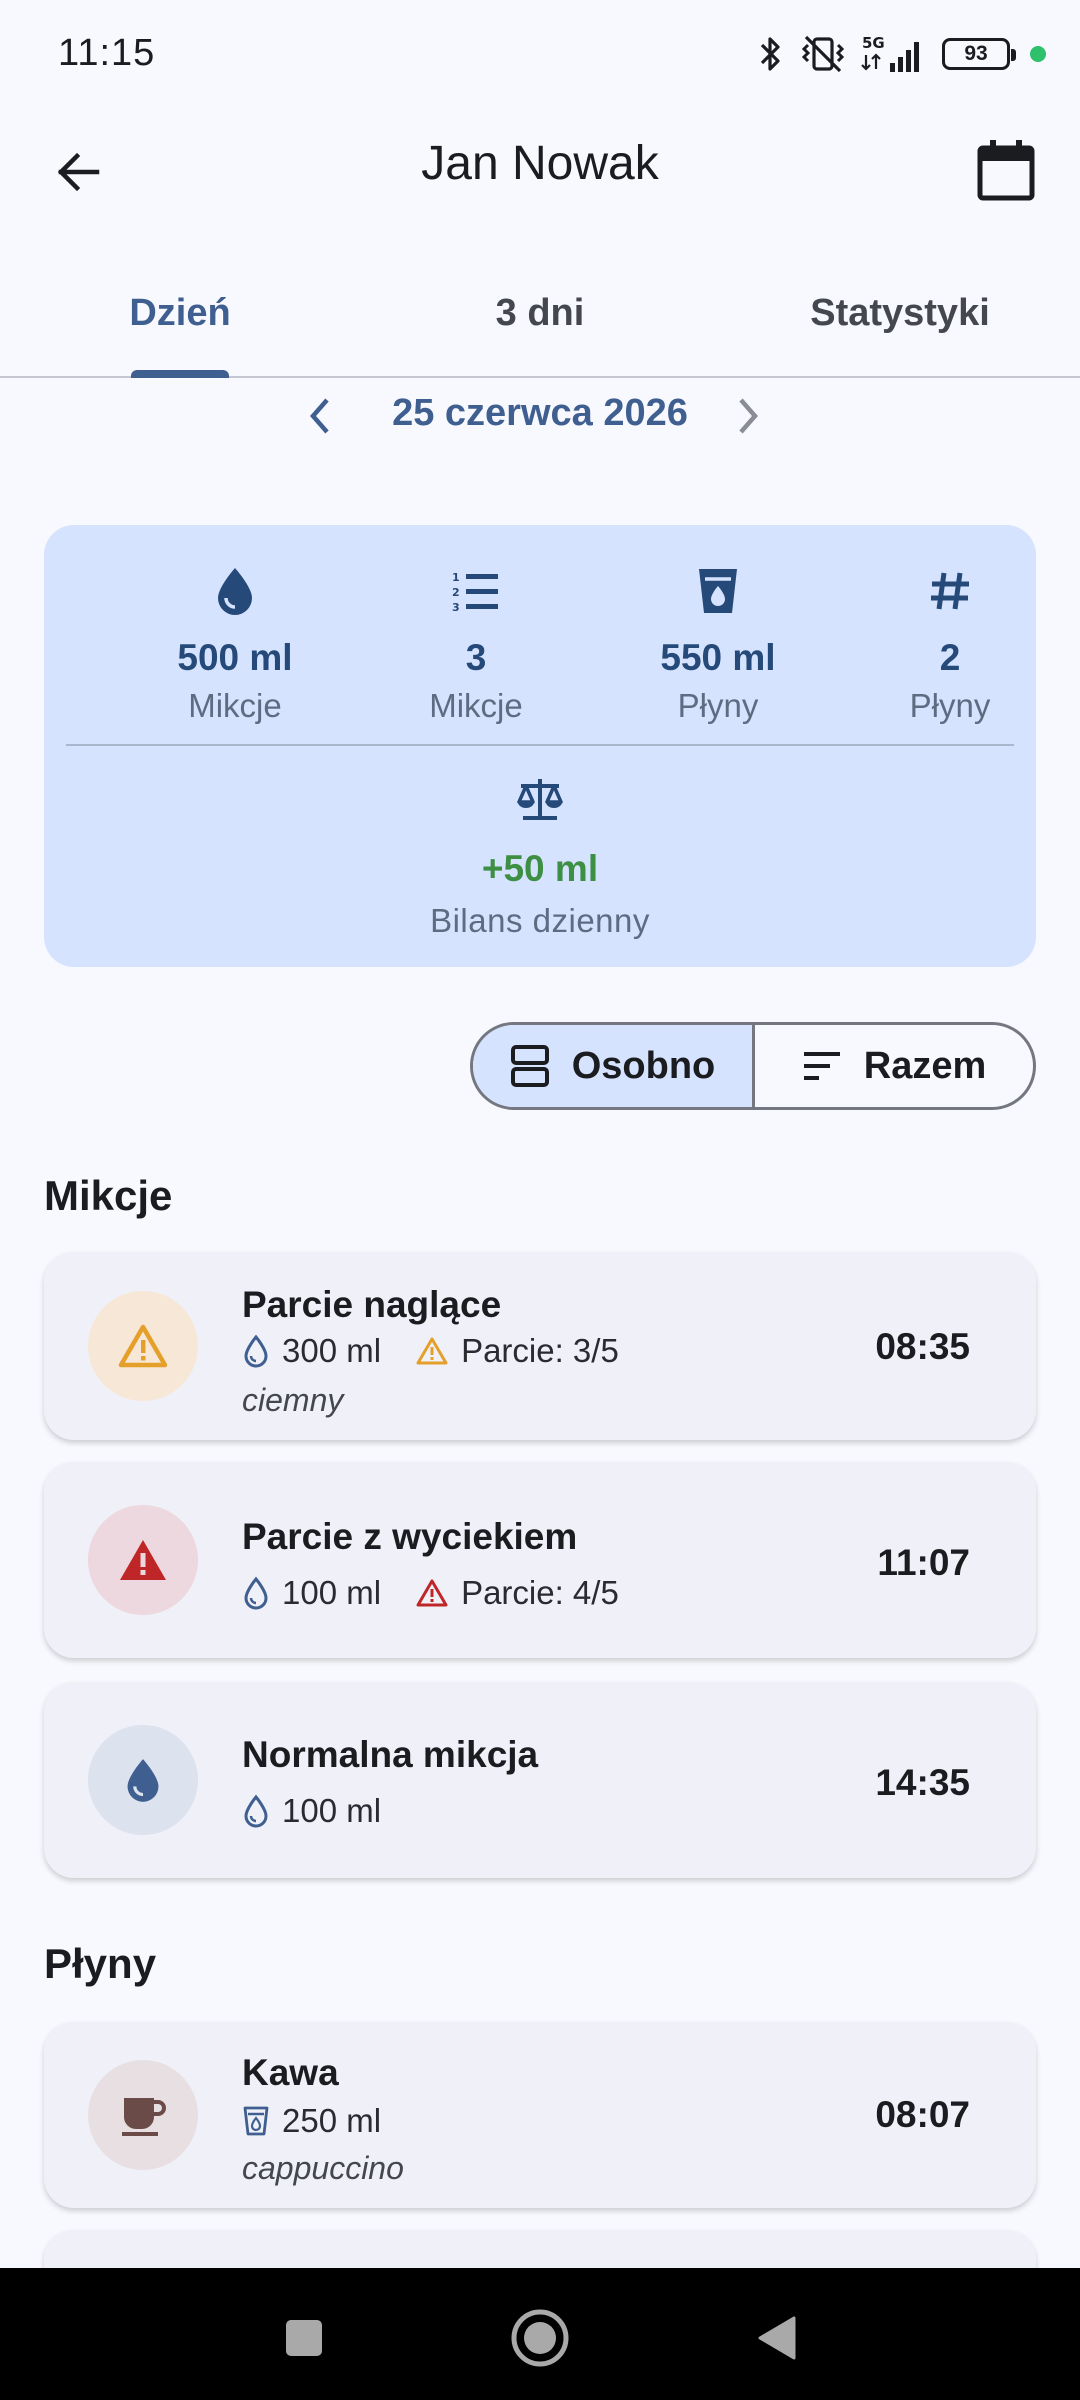  I want to click on date-navigator: 25 czerwca 2026, so click(540, 415).